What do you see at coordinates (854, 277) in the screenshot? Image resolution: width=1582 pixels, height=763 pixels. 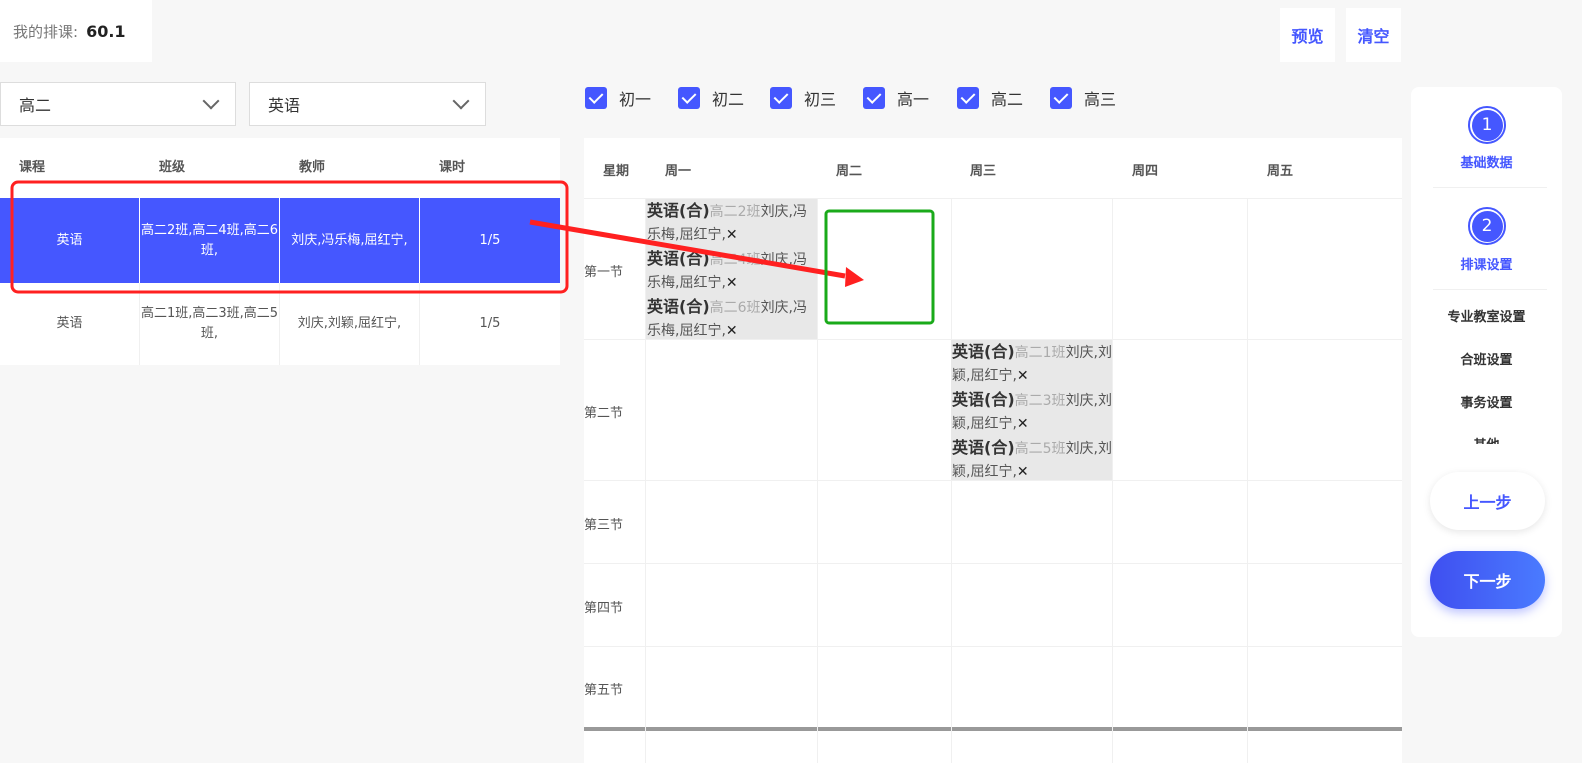 I see `arrow-head-icon` at bounding box center [854, 277].